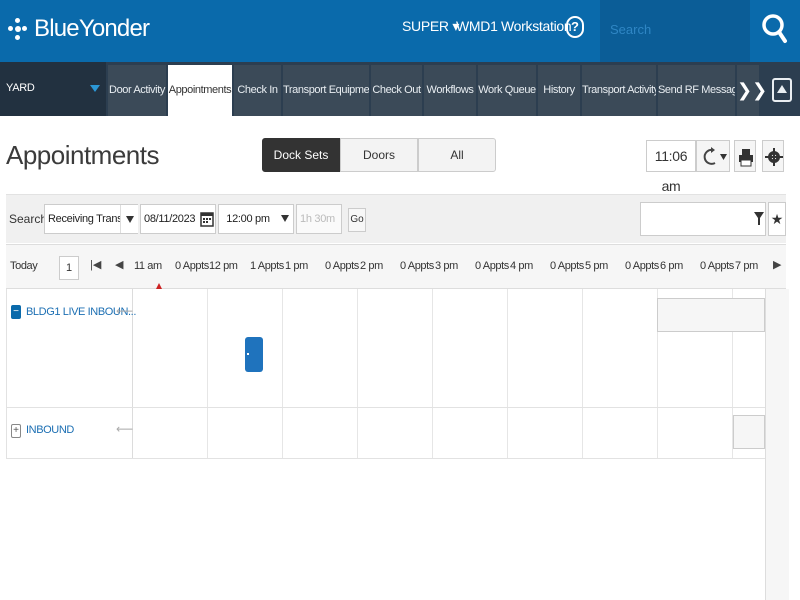 The width and height of the screenshot is (800, 600). I want to click on duration-placeholder: 1h 30m, so click(317, 219).